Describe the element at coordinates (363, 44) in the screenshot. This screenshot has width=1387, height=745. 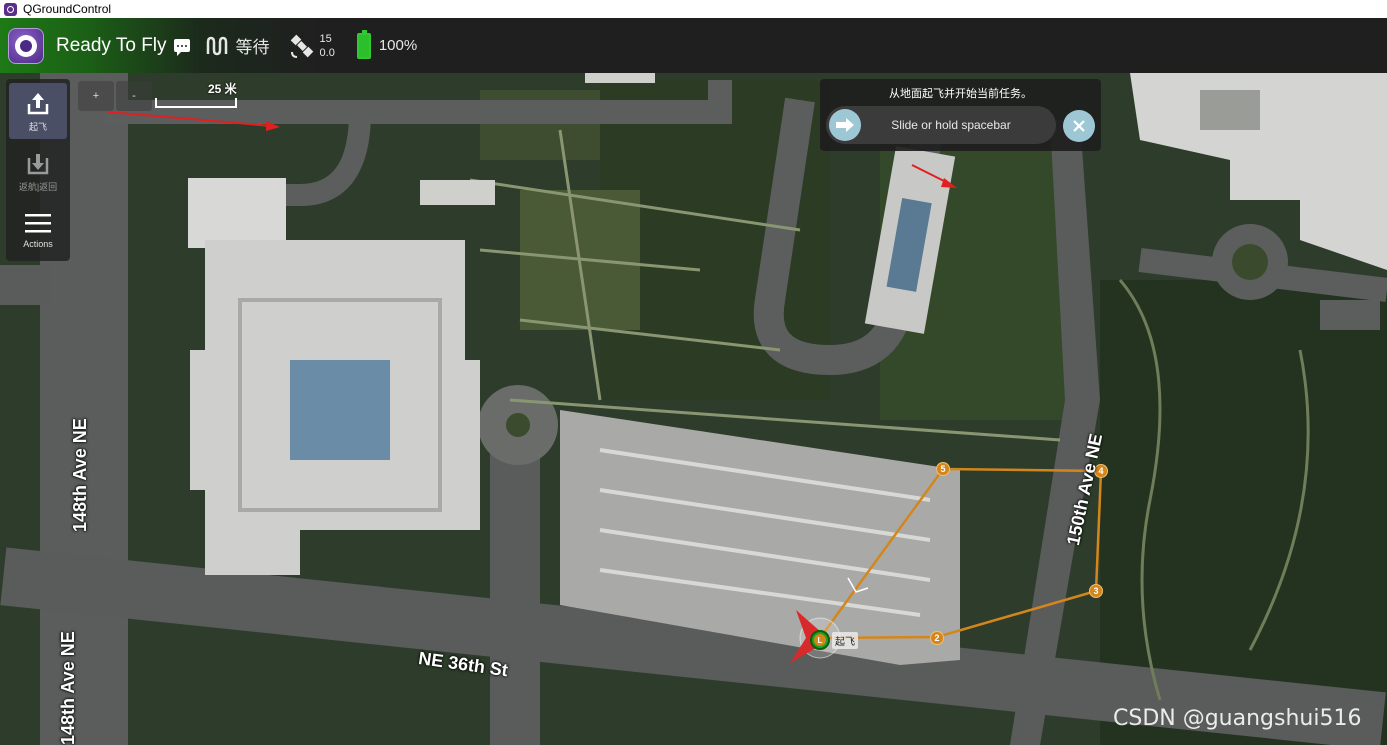
I see `battery-icon` at that location.